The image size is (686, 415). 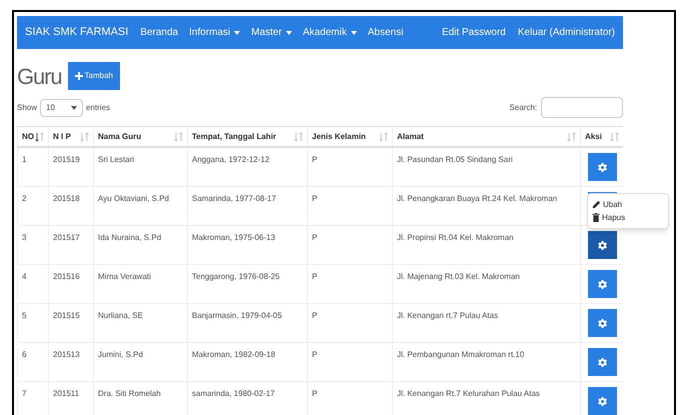 I want to click on entries-label: entries, so click(x=98, y=108).